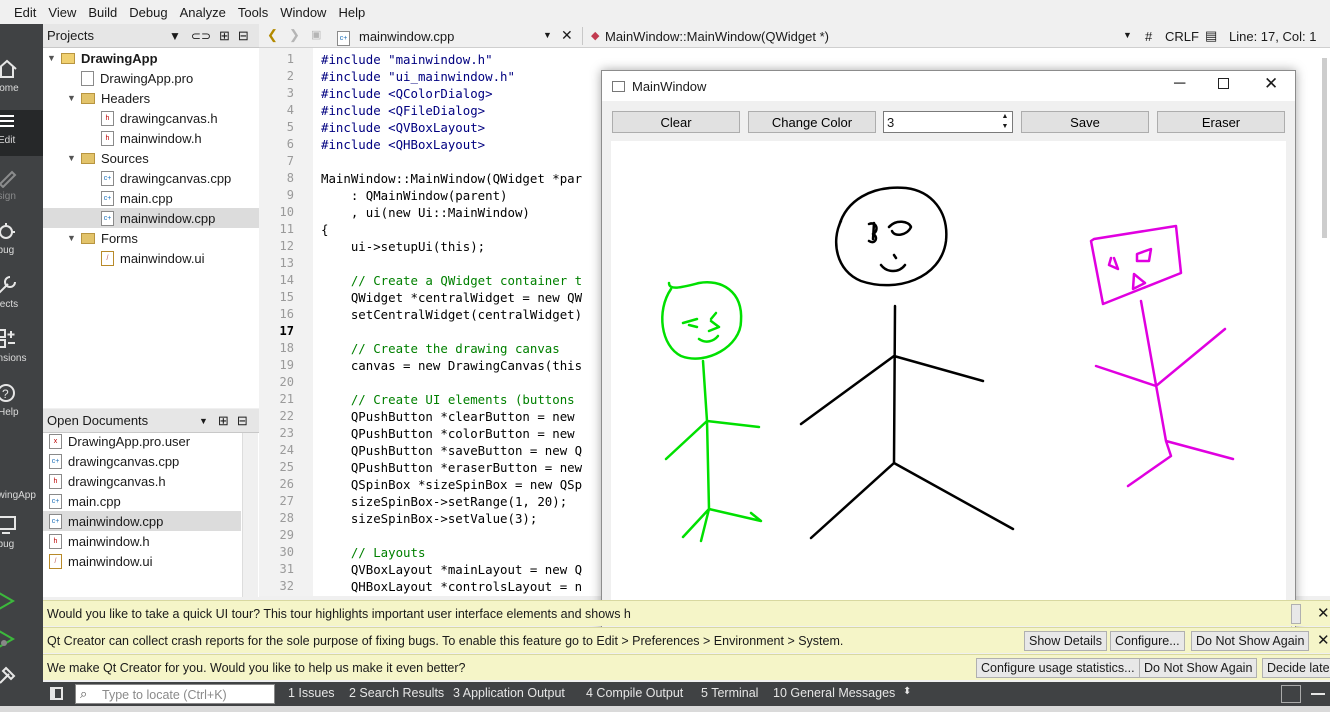 This screenshot has width=1330, height=712. Describe the element at coordinates (21, 243) in the screenshot. I see `mode-debug: ebug` at that location.